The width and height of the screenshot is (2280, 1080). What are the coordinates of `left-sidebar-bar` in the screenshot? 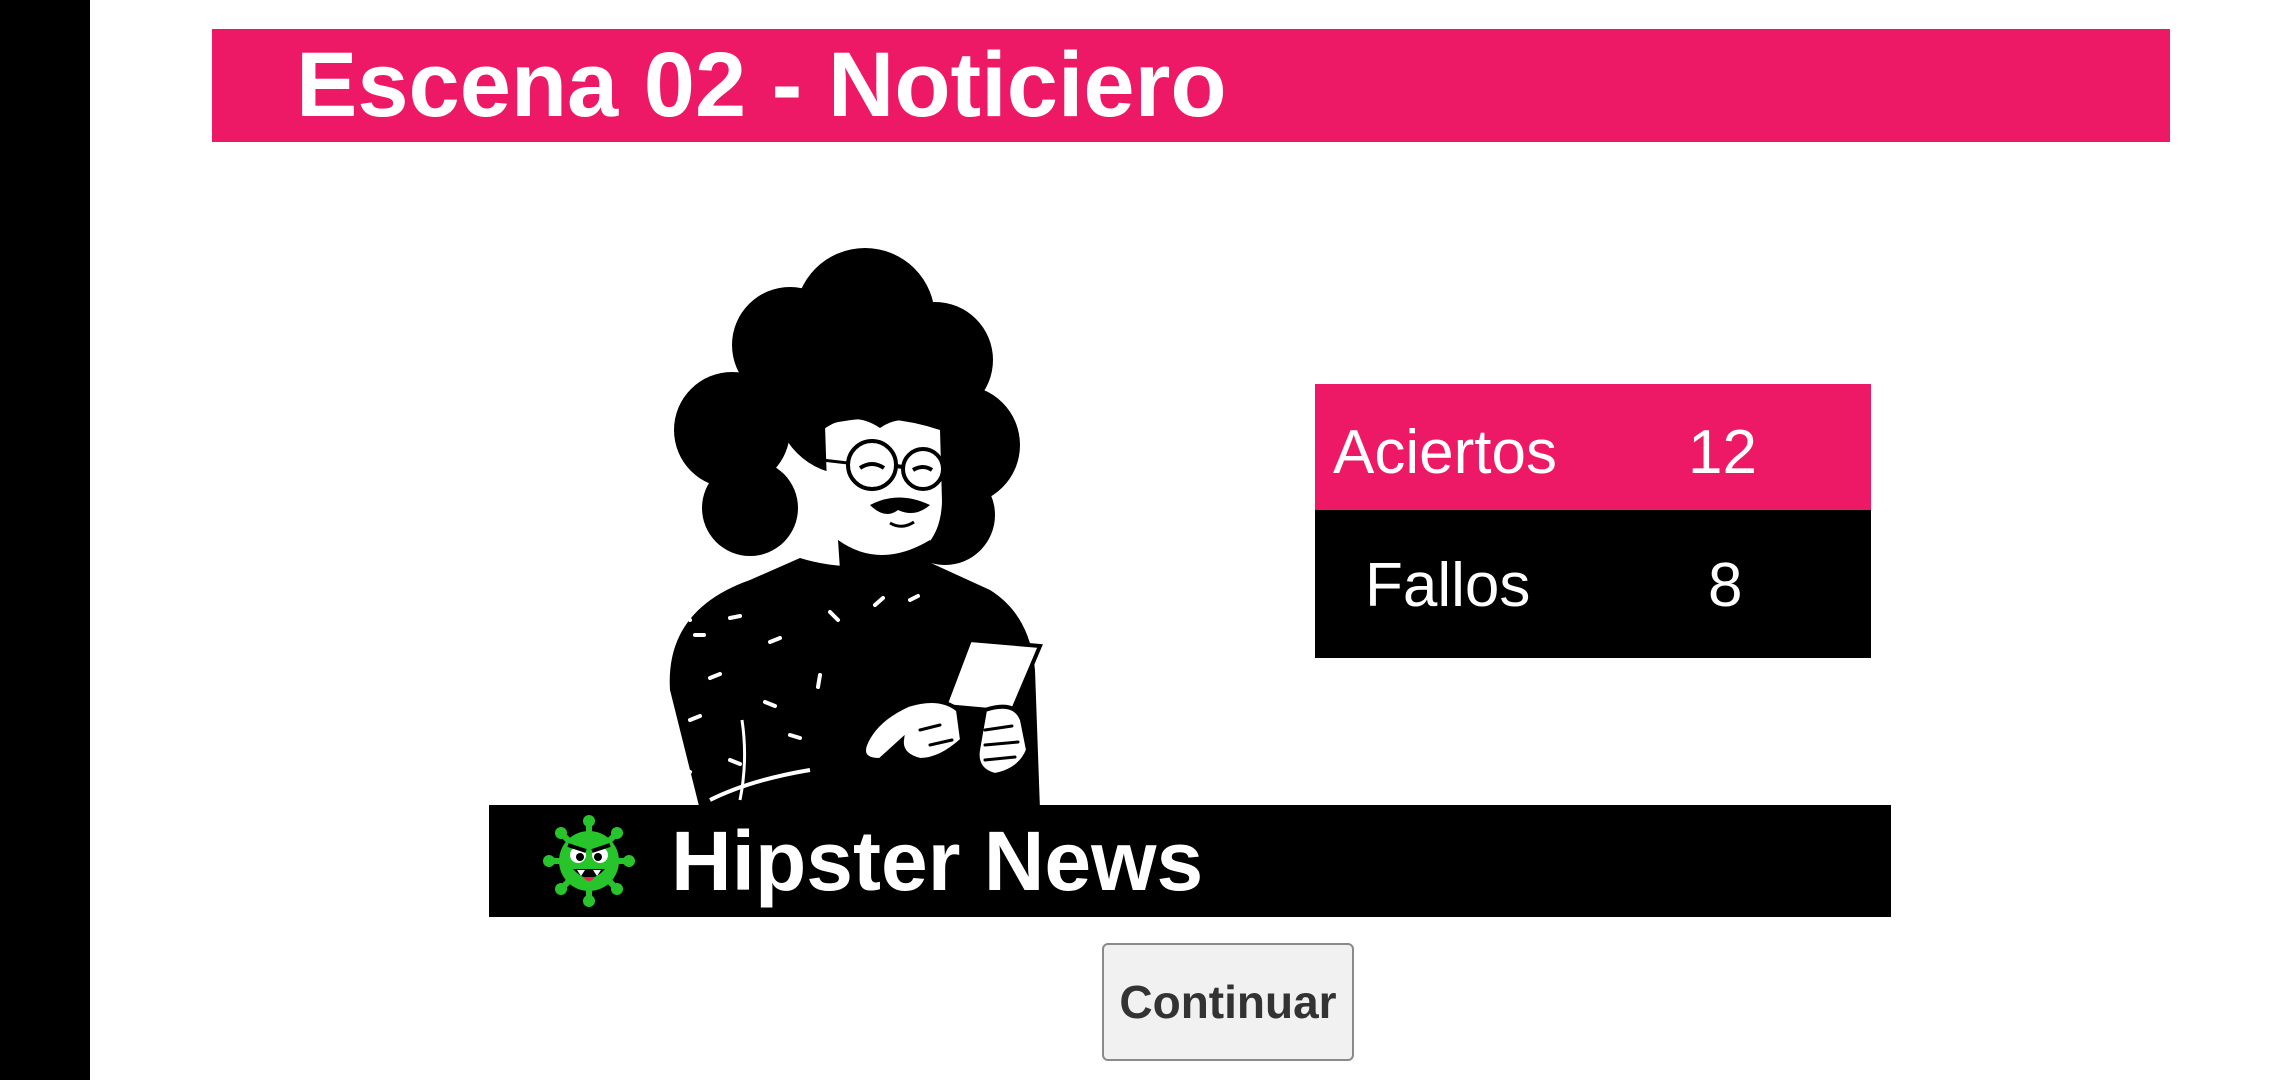 It's located at (45, 540).